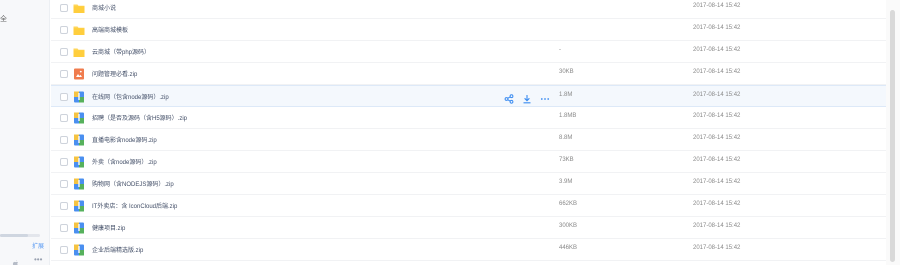 Image resolution: width=900 pixels, height=265 pixels. I want to click on file-row: 健康项目.zip 300KB 2017-08-14 15:42, so click(468, 228).